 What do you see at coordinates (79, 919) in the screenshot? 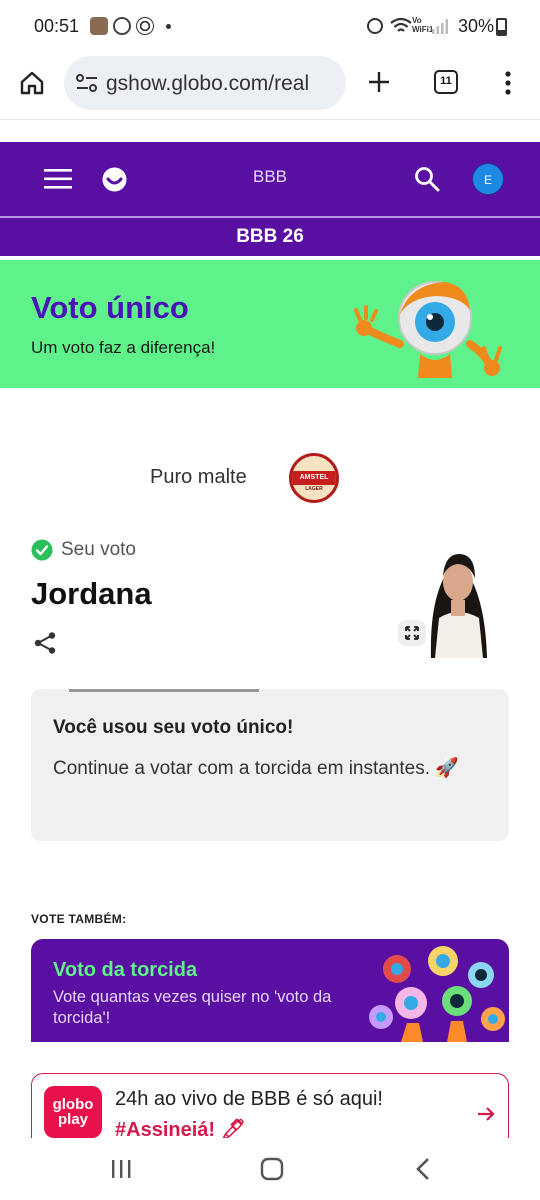
I see `also-vote-heading: VOTE TAMBÉM:` at bounding box center [79, 919].